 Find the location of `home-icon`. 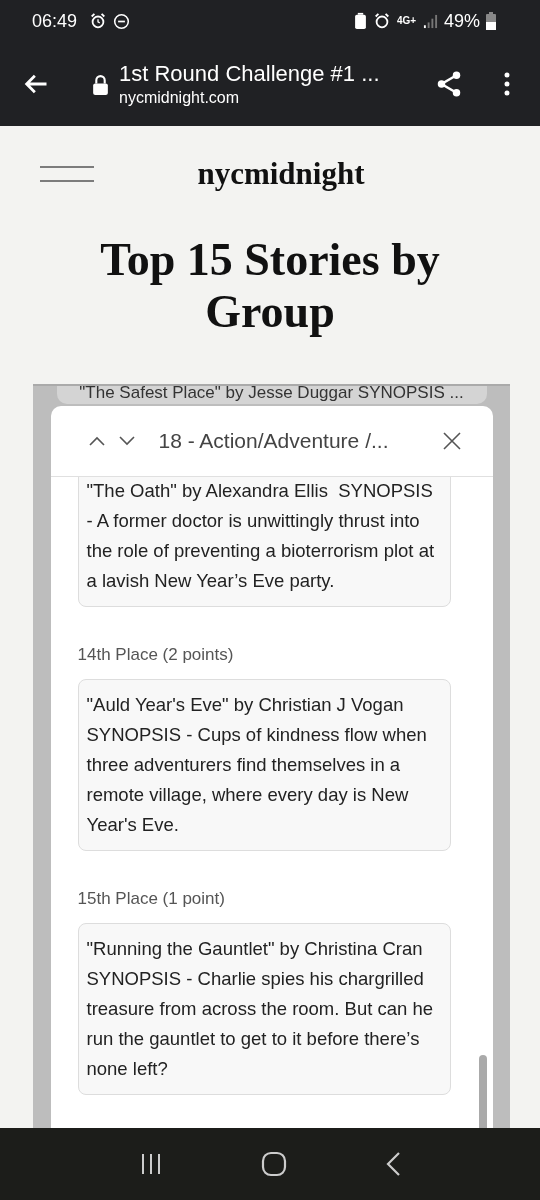

home-icon is located at coordinates (274, 1164).